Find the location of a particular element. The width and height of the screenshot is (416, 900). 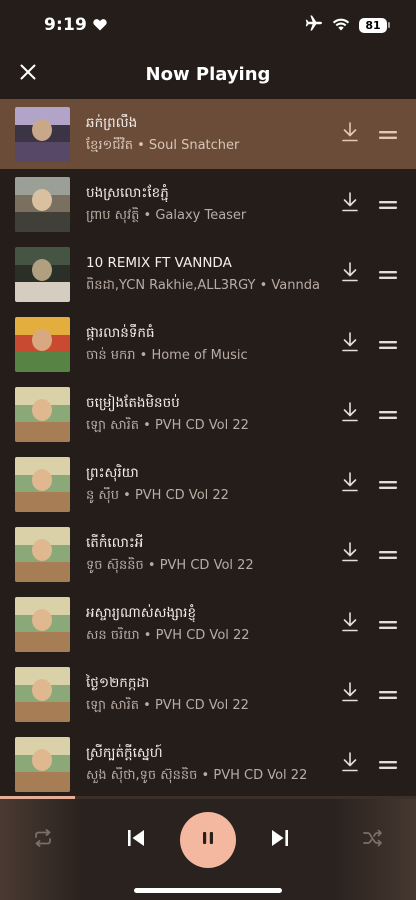

close-button is located at coordinates (28, 74).